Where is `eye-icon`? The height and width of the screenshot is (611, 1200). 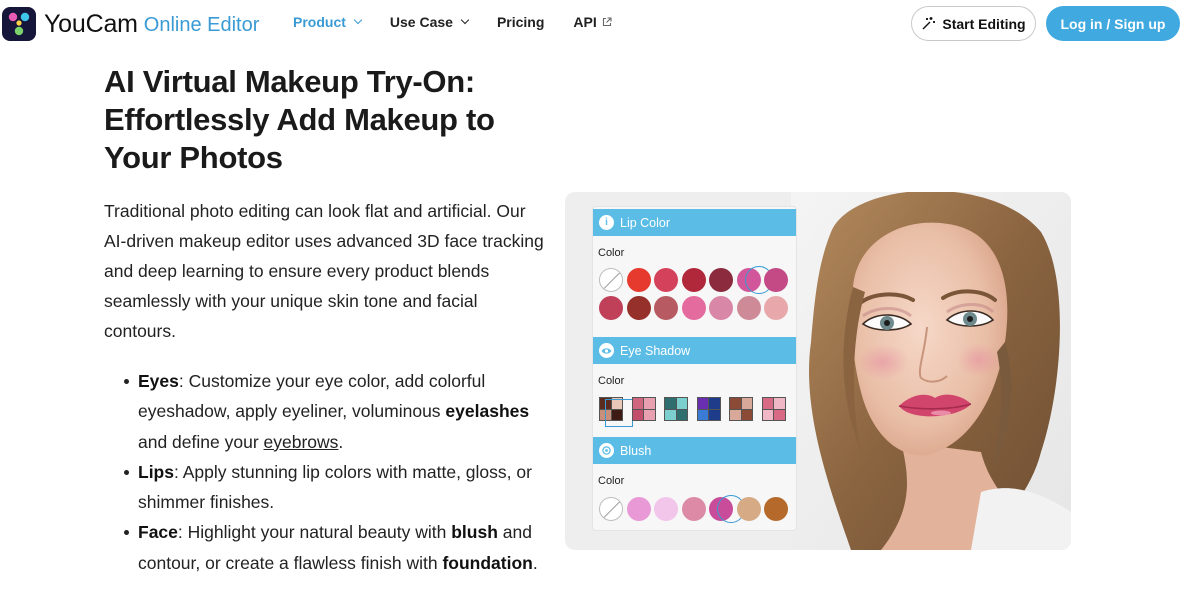 eye-icon is located at coordinates (606, 350).